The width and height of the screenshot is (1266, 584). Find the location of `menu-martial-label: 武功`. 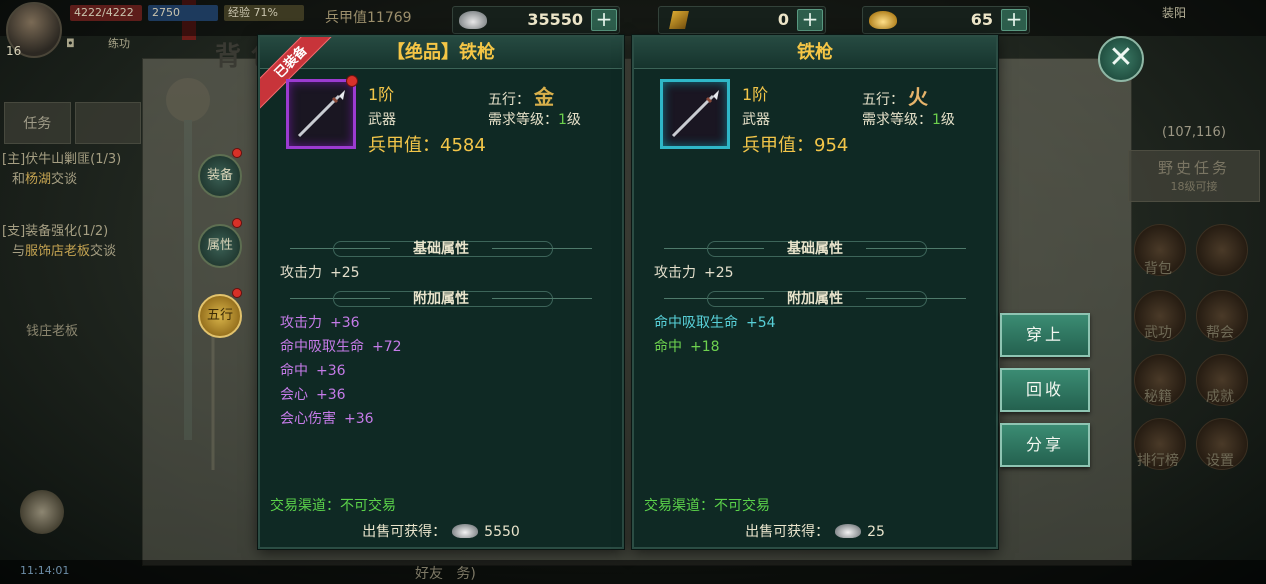

menu-martial-label: 武功 is located at coordinates (1158, 333).